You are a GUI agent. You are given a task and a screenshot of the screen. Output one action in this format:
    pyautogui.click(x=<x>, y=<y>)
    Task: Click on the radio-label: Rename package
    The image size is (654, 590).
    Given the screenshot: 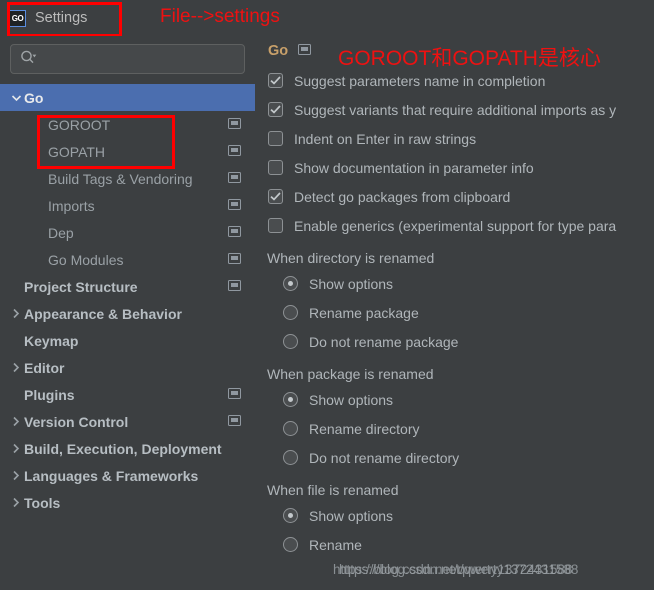 What is the action you would take?
    pyautogui.click(x=364, y=312)
    